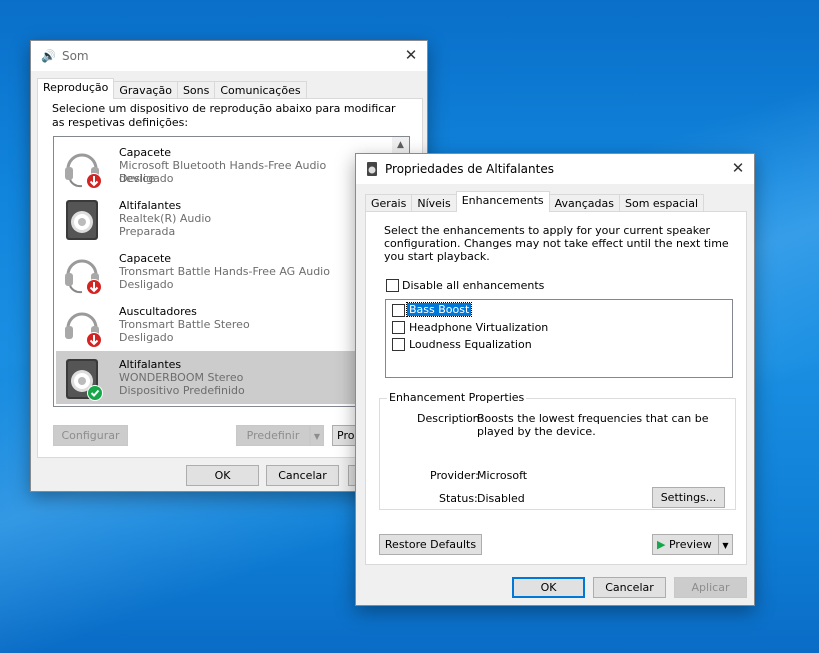  Describe the element at coordinates (400, 145) in the screenshot. I see `scroll-up-icon: ▲` at that location.